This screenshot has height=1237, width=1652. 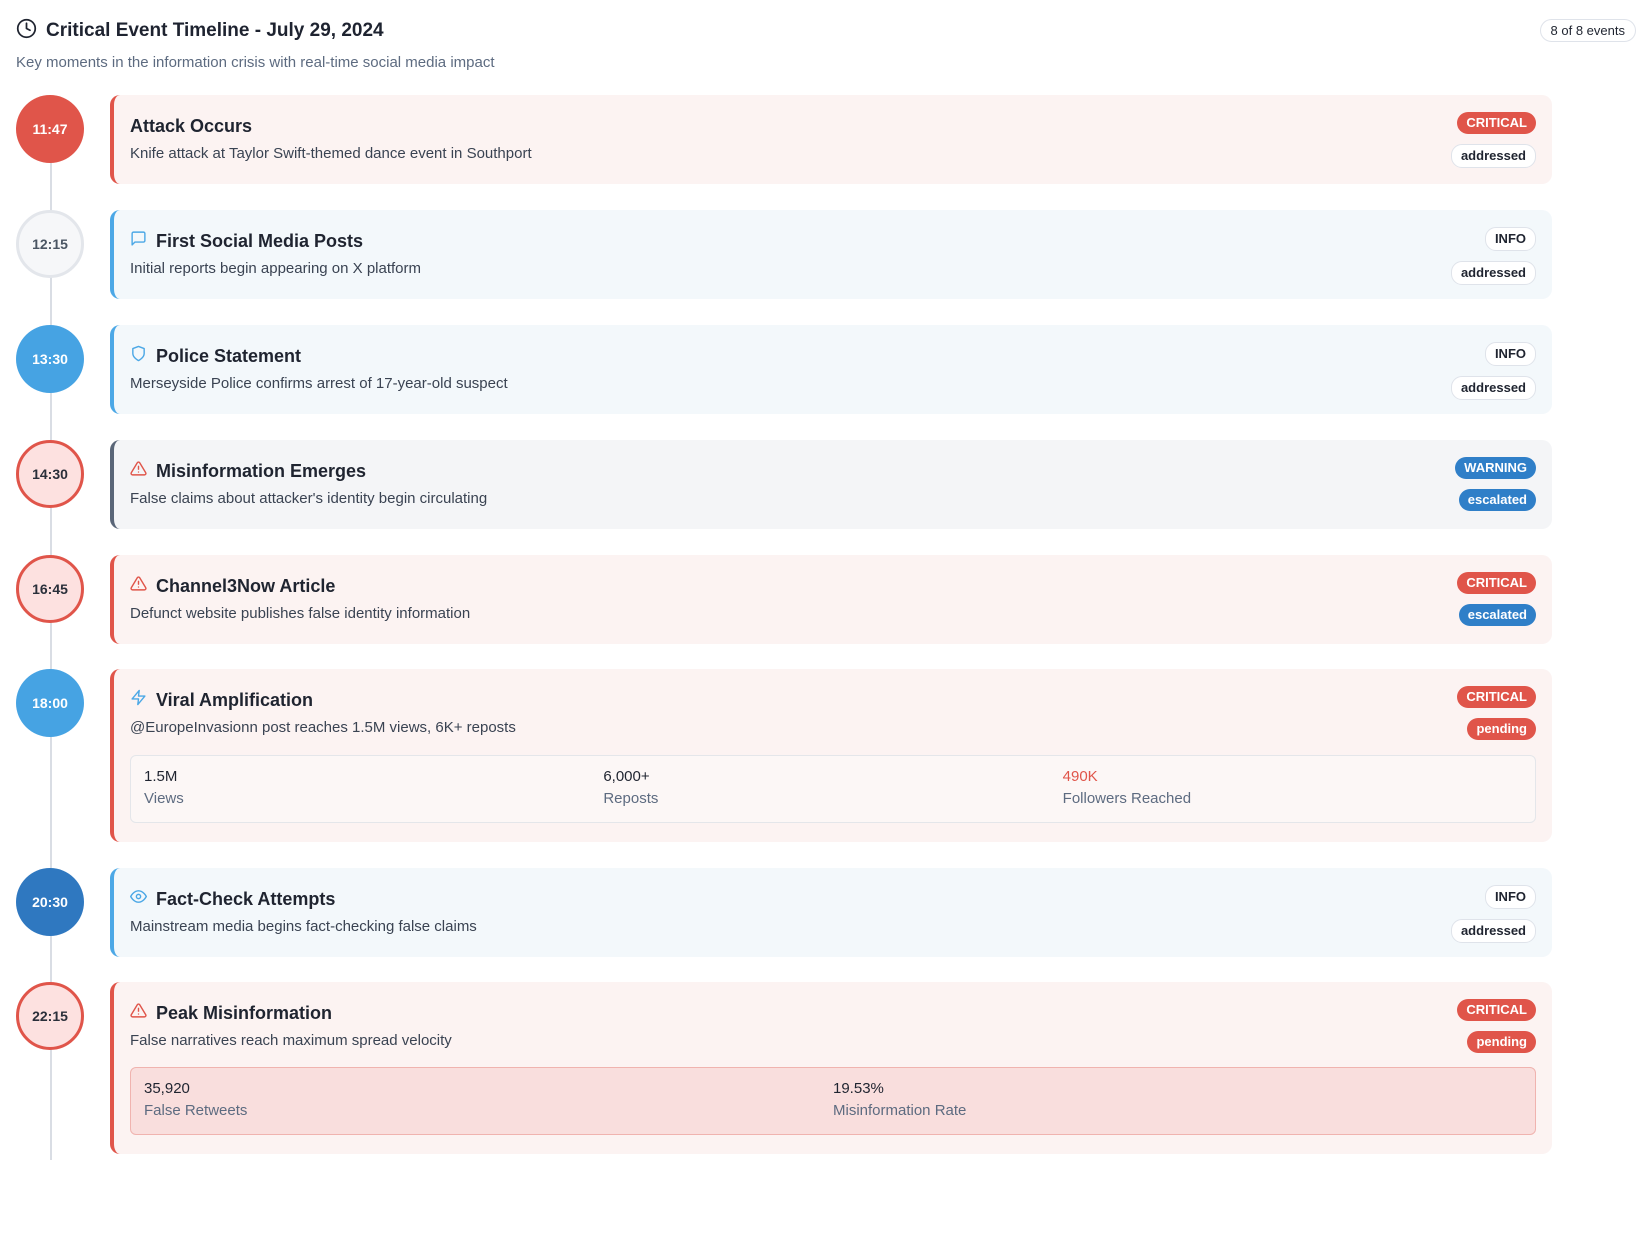 What do you see at coordinates (138, 241) in the screenshot?
I see `message-icon` at bounding box center [138, 241].